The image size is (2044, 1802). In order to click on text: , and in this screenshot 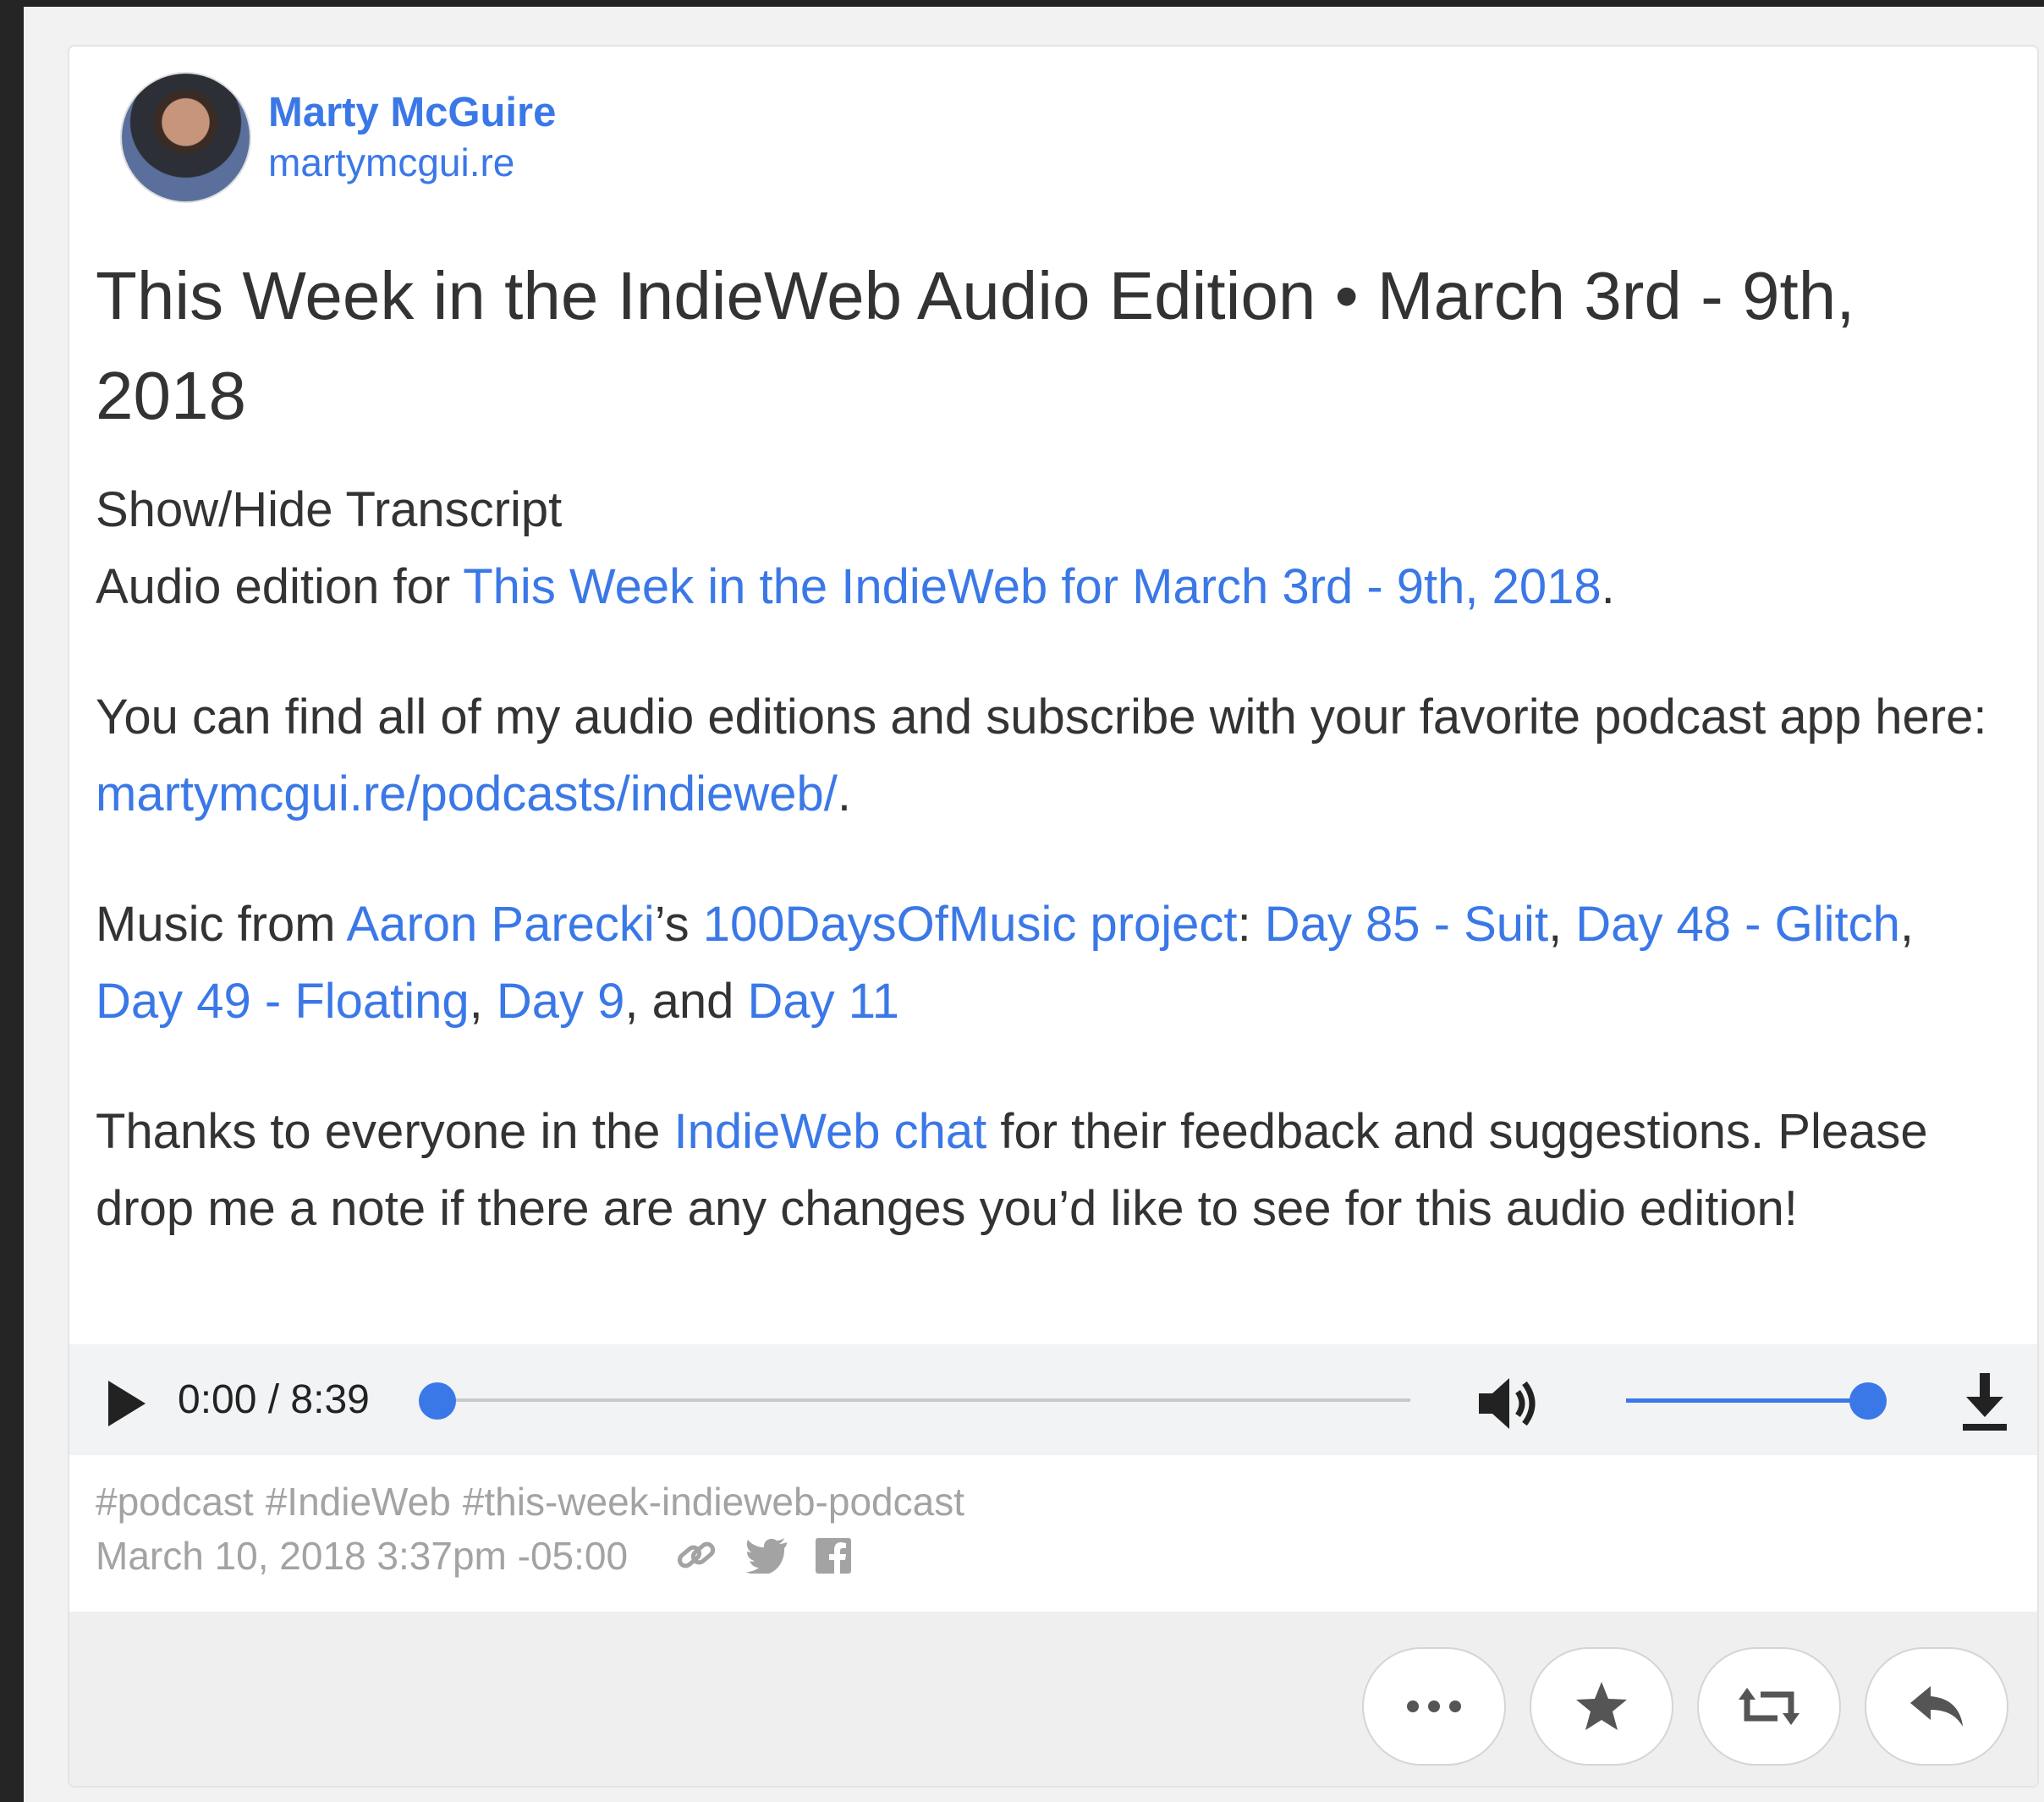, I will do `click(686, 1002)`.